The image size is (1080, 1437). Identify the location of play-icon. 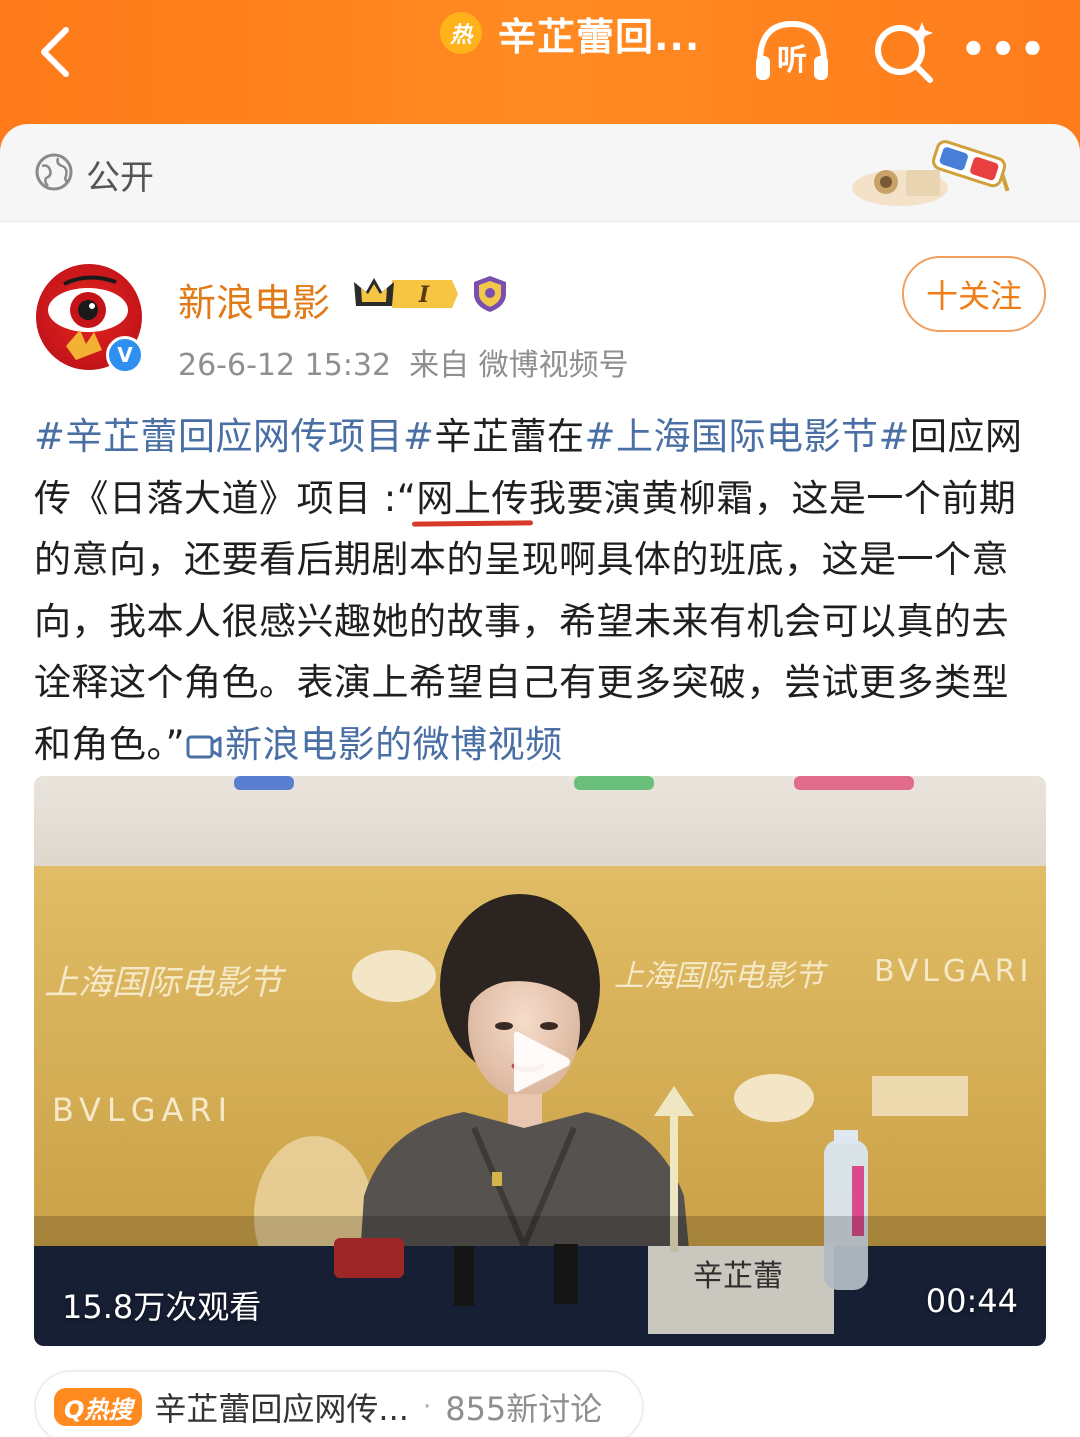
(542, 1062).